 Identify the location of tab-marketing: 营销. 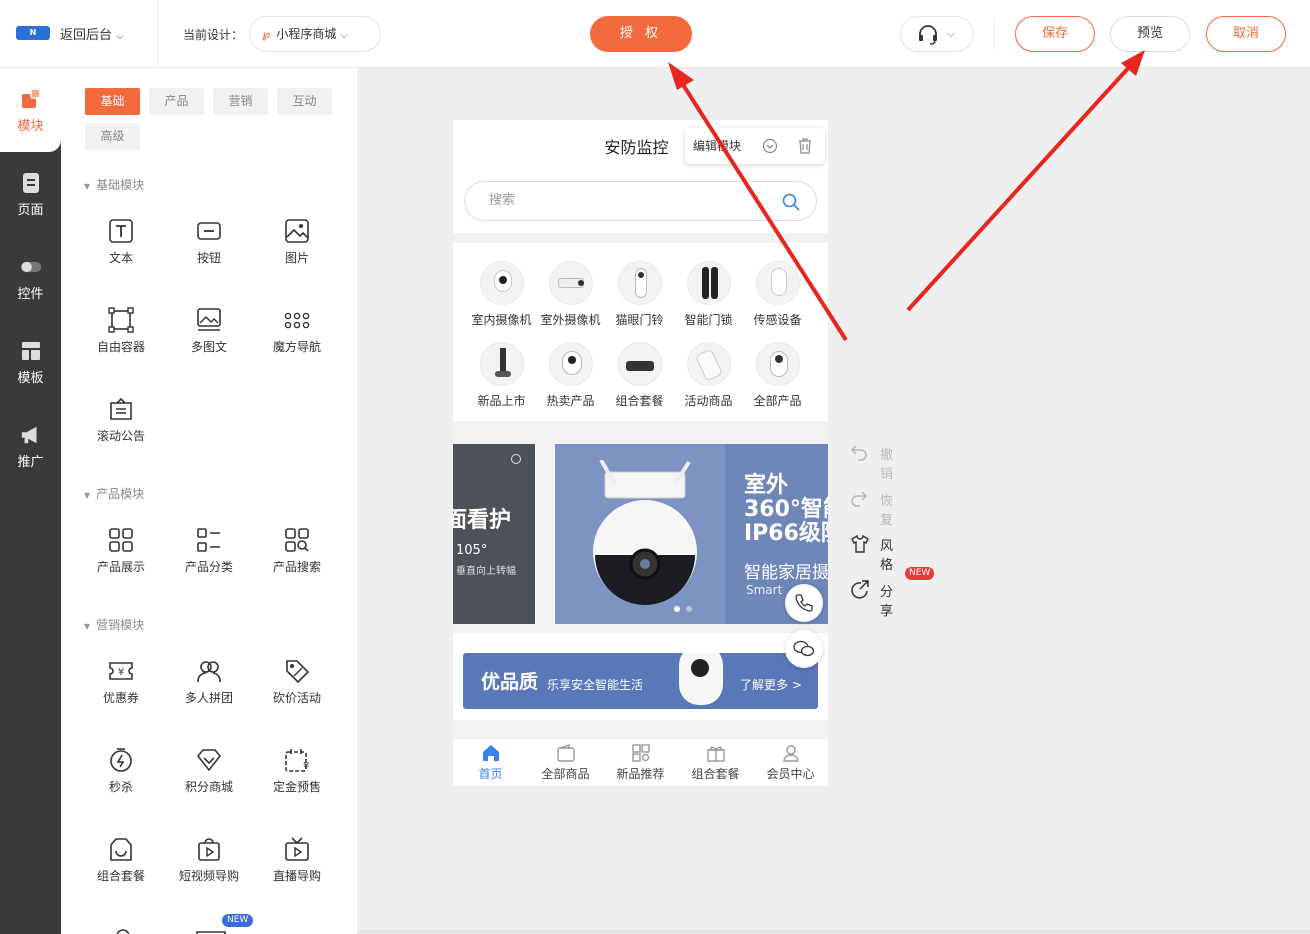
(240, 101).